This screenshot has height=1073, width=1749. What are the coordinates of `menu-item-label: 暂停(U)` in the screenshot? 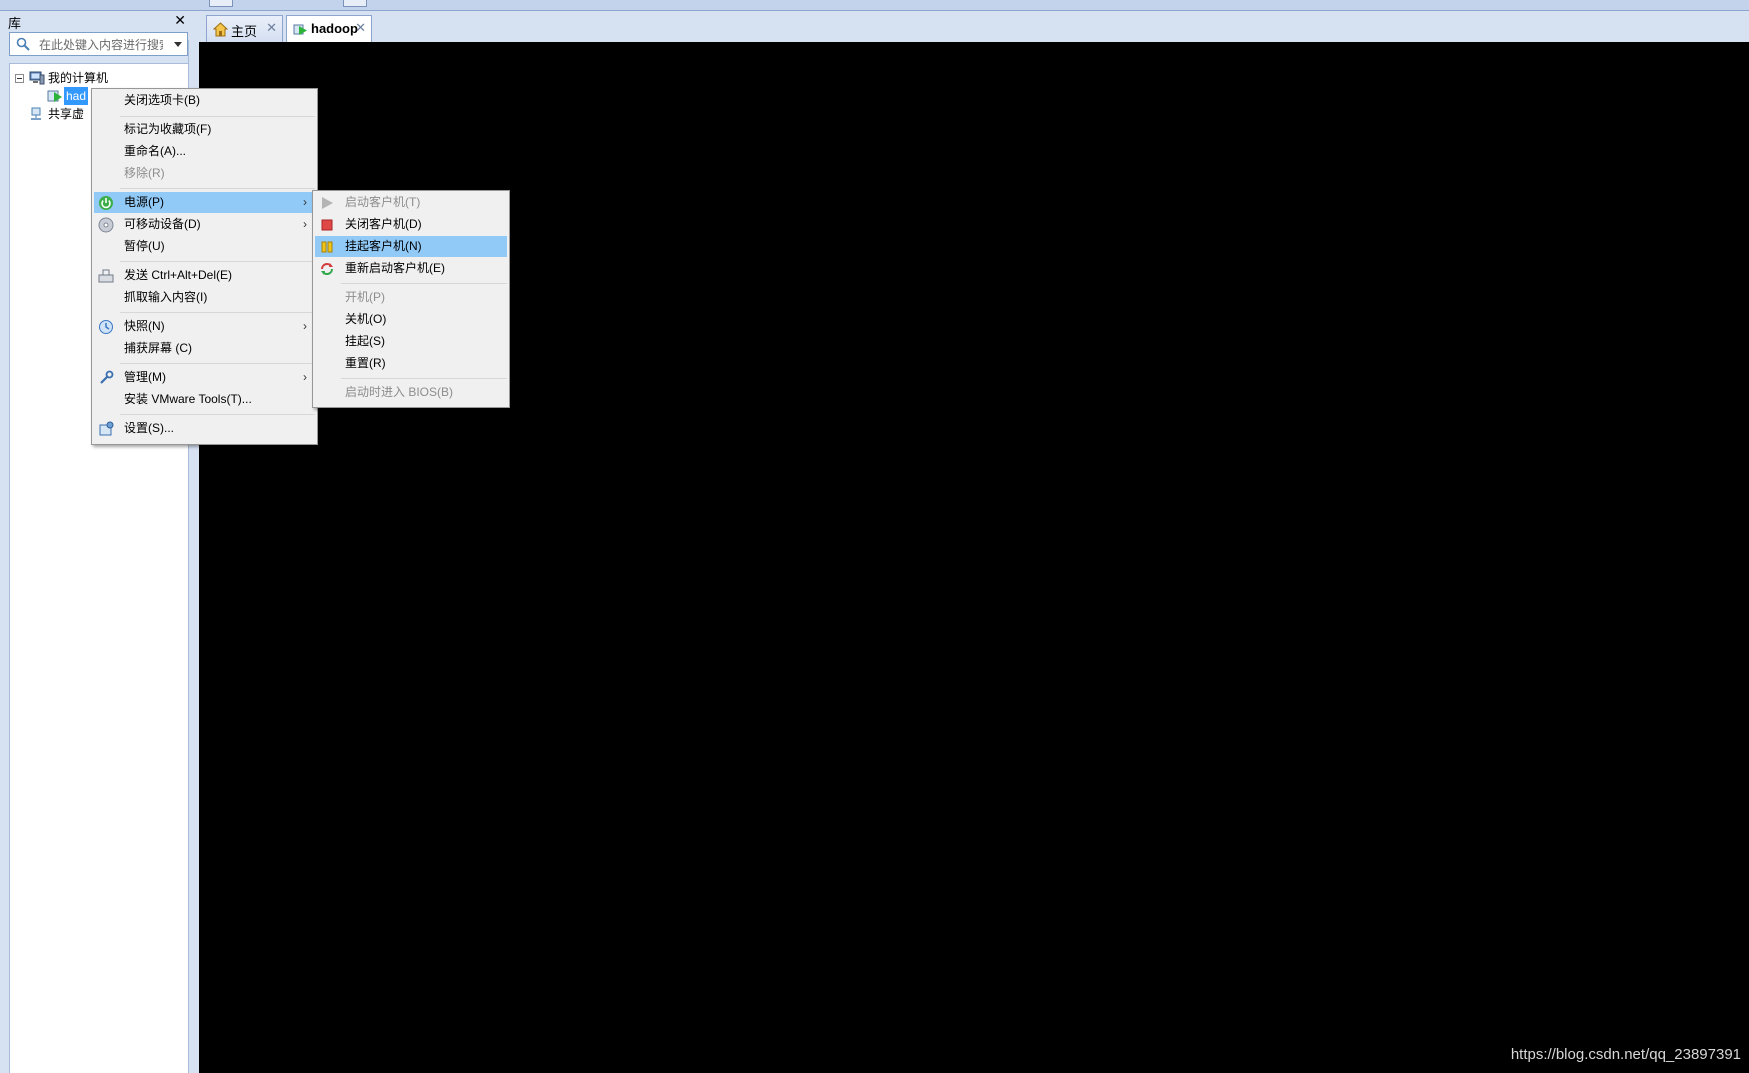 It's located at (144, 246).